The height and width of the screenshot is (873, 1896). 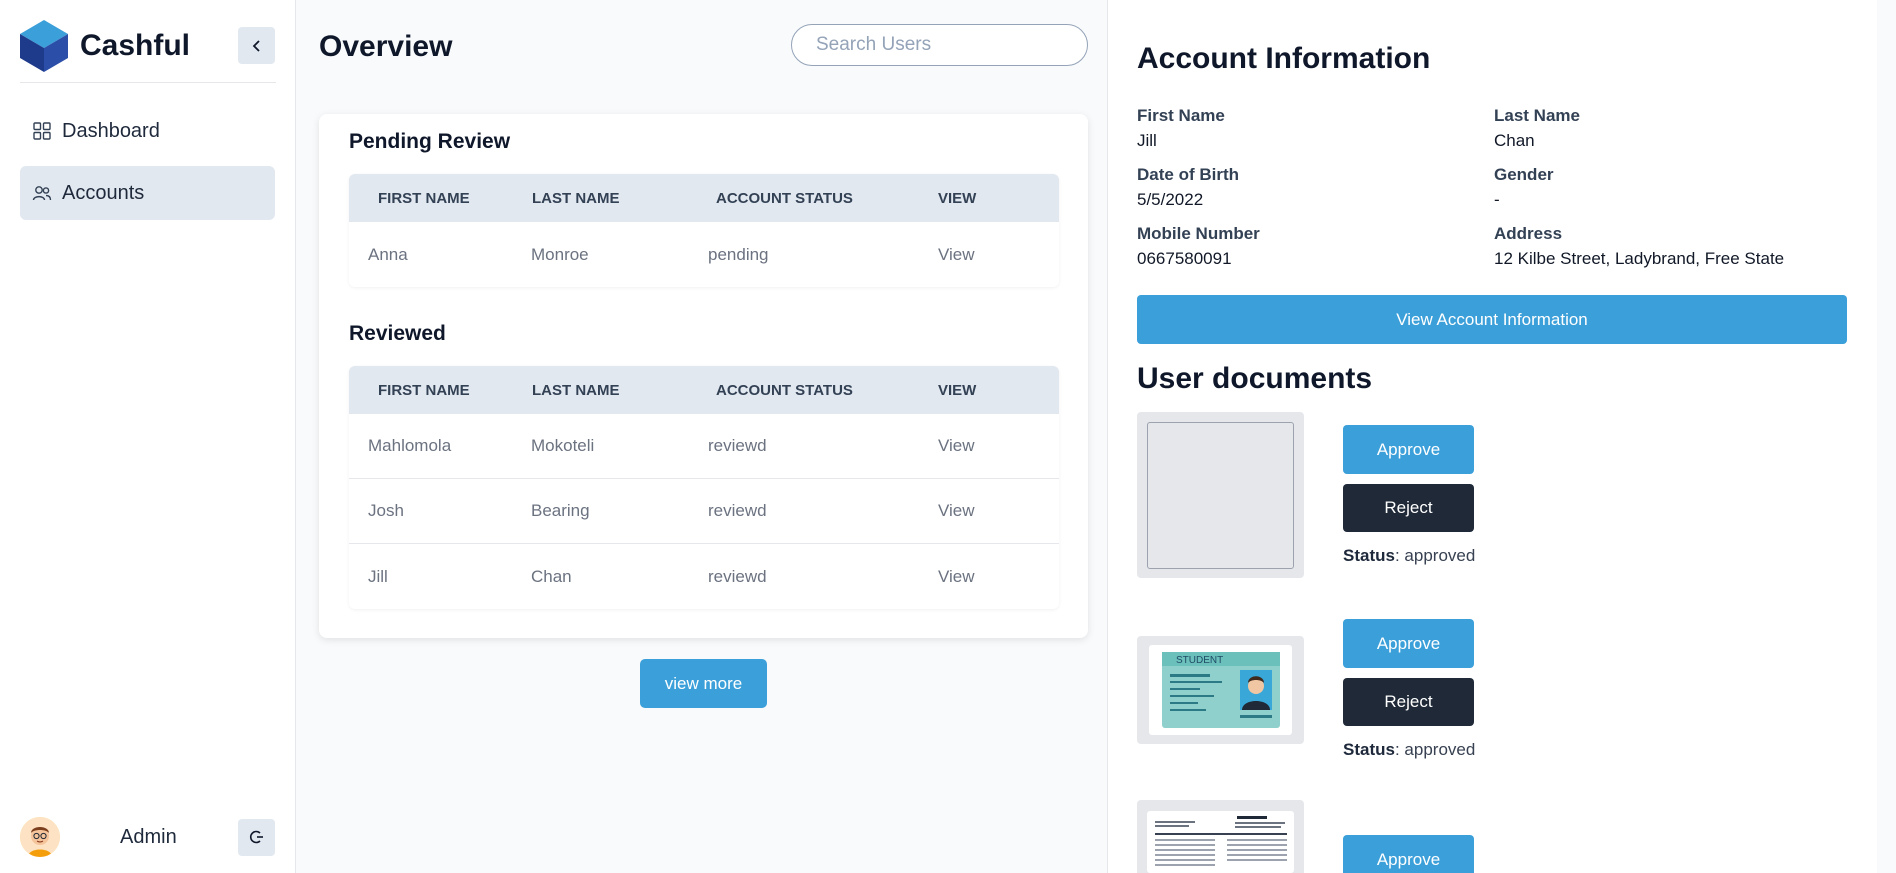 I want to click on table-row: Mahlomola Mokoteli reviewd View, so click(x=704, y=446).